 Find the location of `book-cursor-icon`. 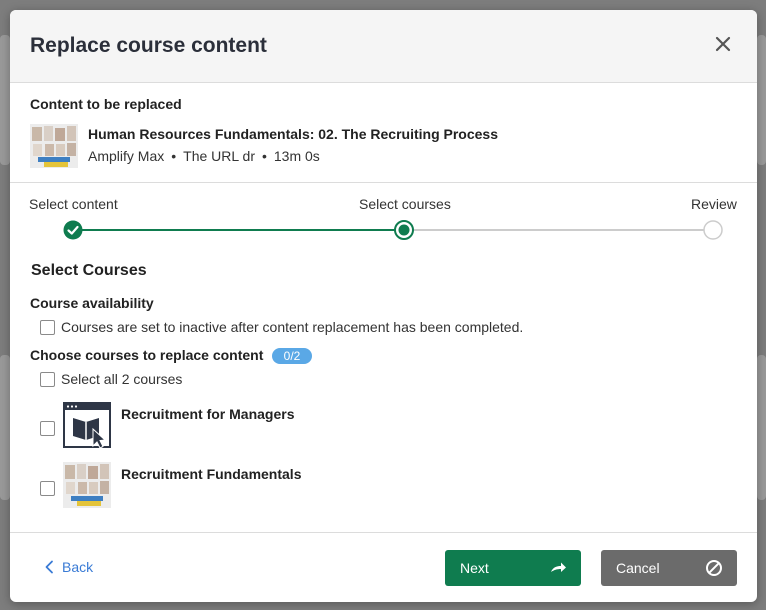

book-cursor-icon is located at coordinates (87, 425).